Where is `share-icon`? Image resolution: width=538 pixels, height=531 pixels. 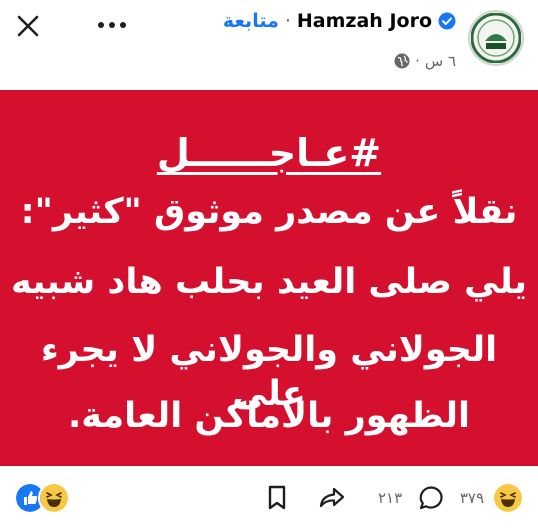 share-icon is located at coordinates (332, 497).